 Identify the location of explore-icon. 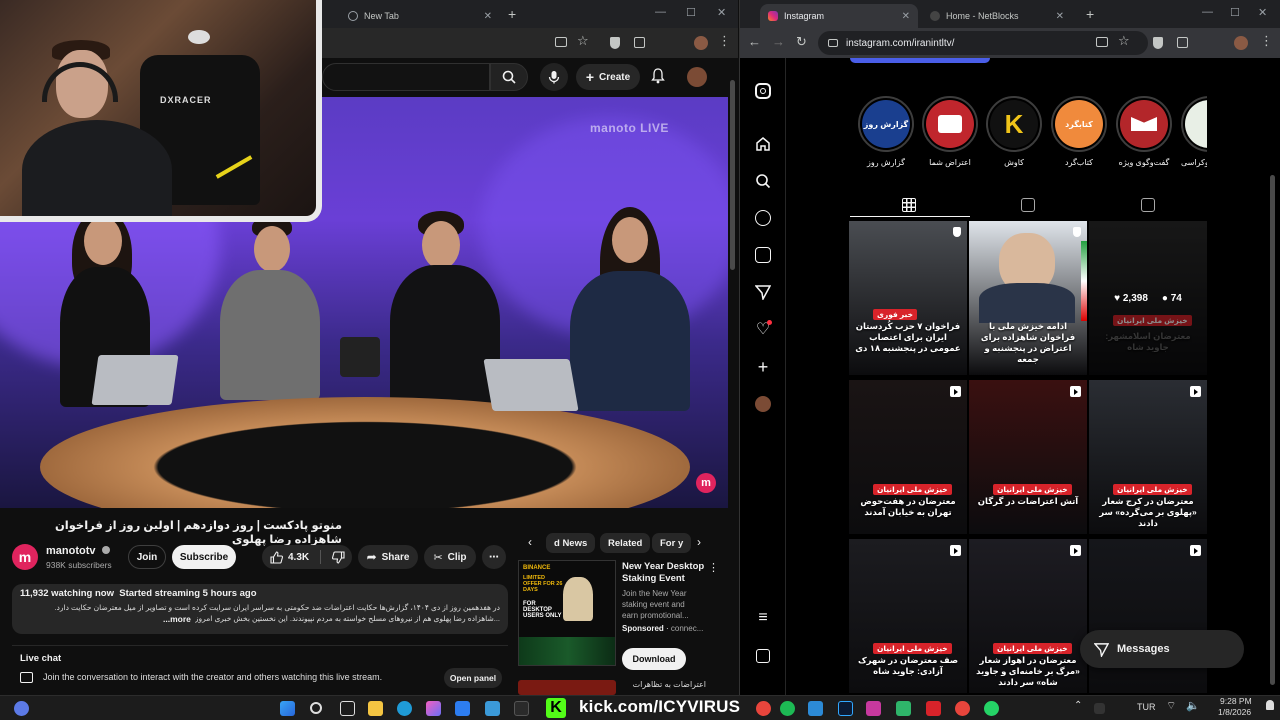
(763, 218).